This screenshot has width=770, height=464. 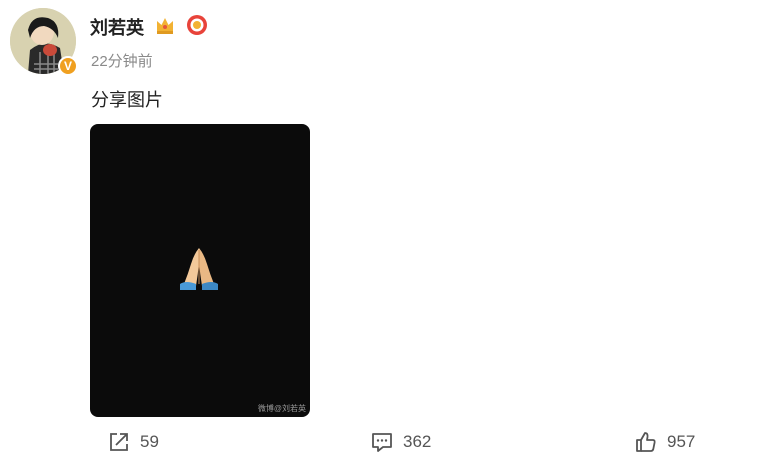 What do you see at coordinates (68, 66) in the screenshot?
I see `verified-badge: V` at bounding box center [68, 66].